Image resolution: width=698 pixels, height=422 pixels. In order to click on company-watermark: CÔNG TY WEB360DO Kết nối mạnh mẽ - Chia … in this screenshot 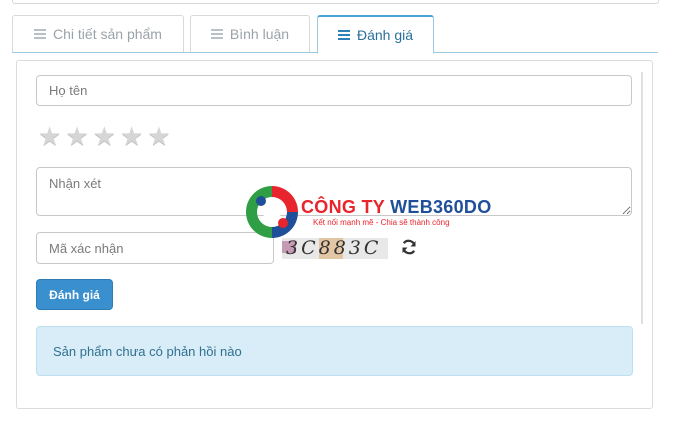, I will do `click(367, 212)`.